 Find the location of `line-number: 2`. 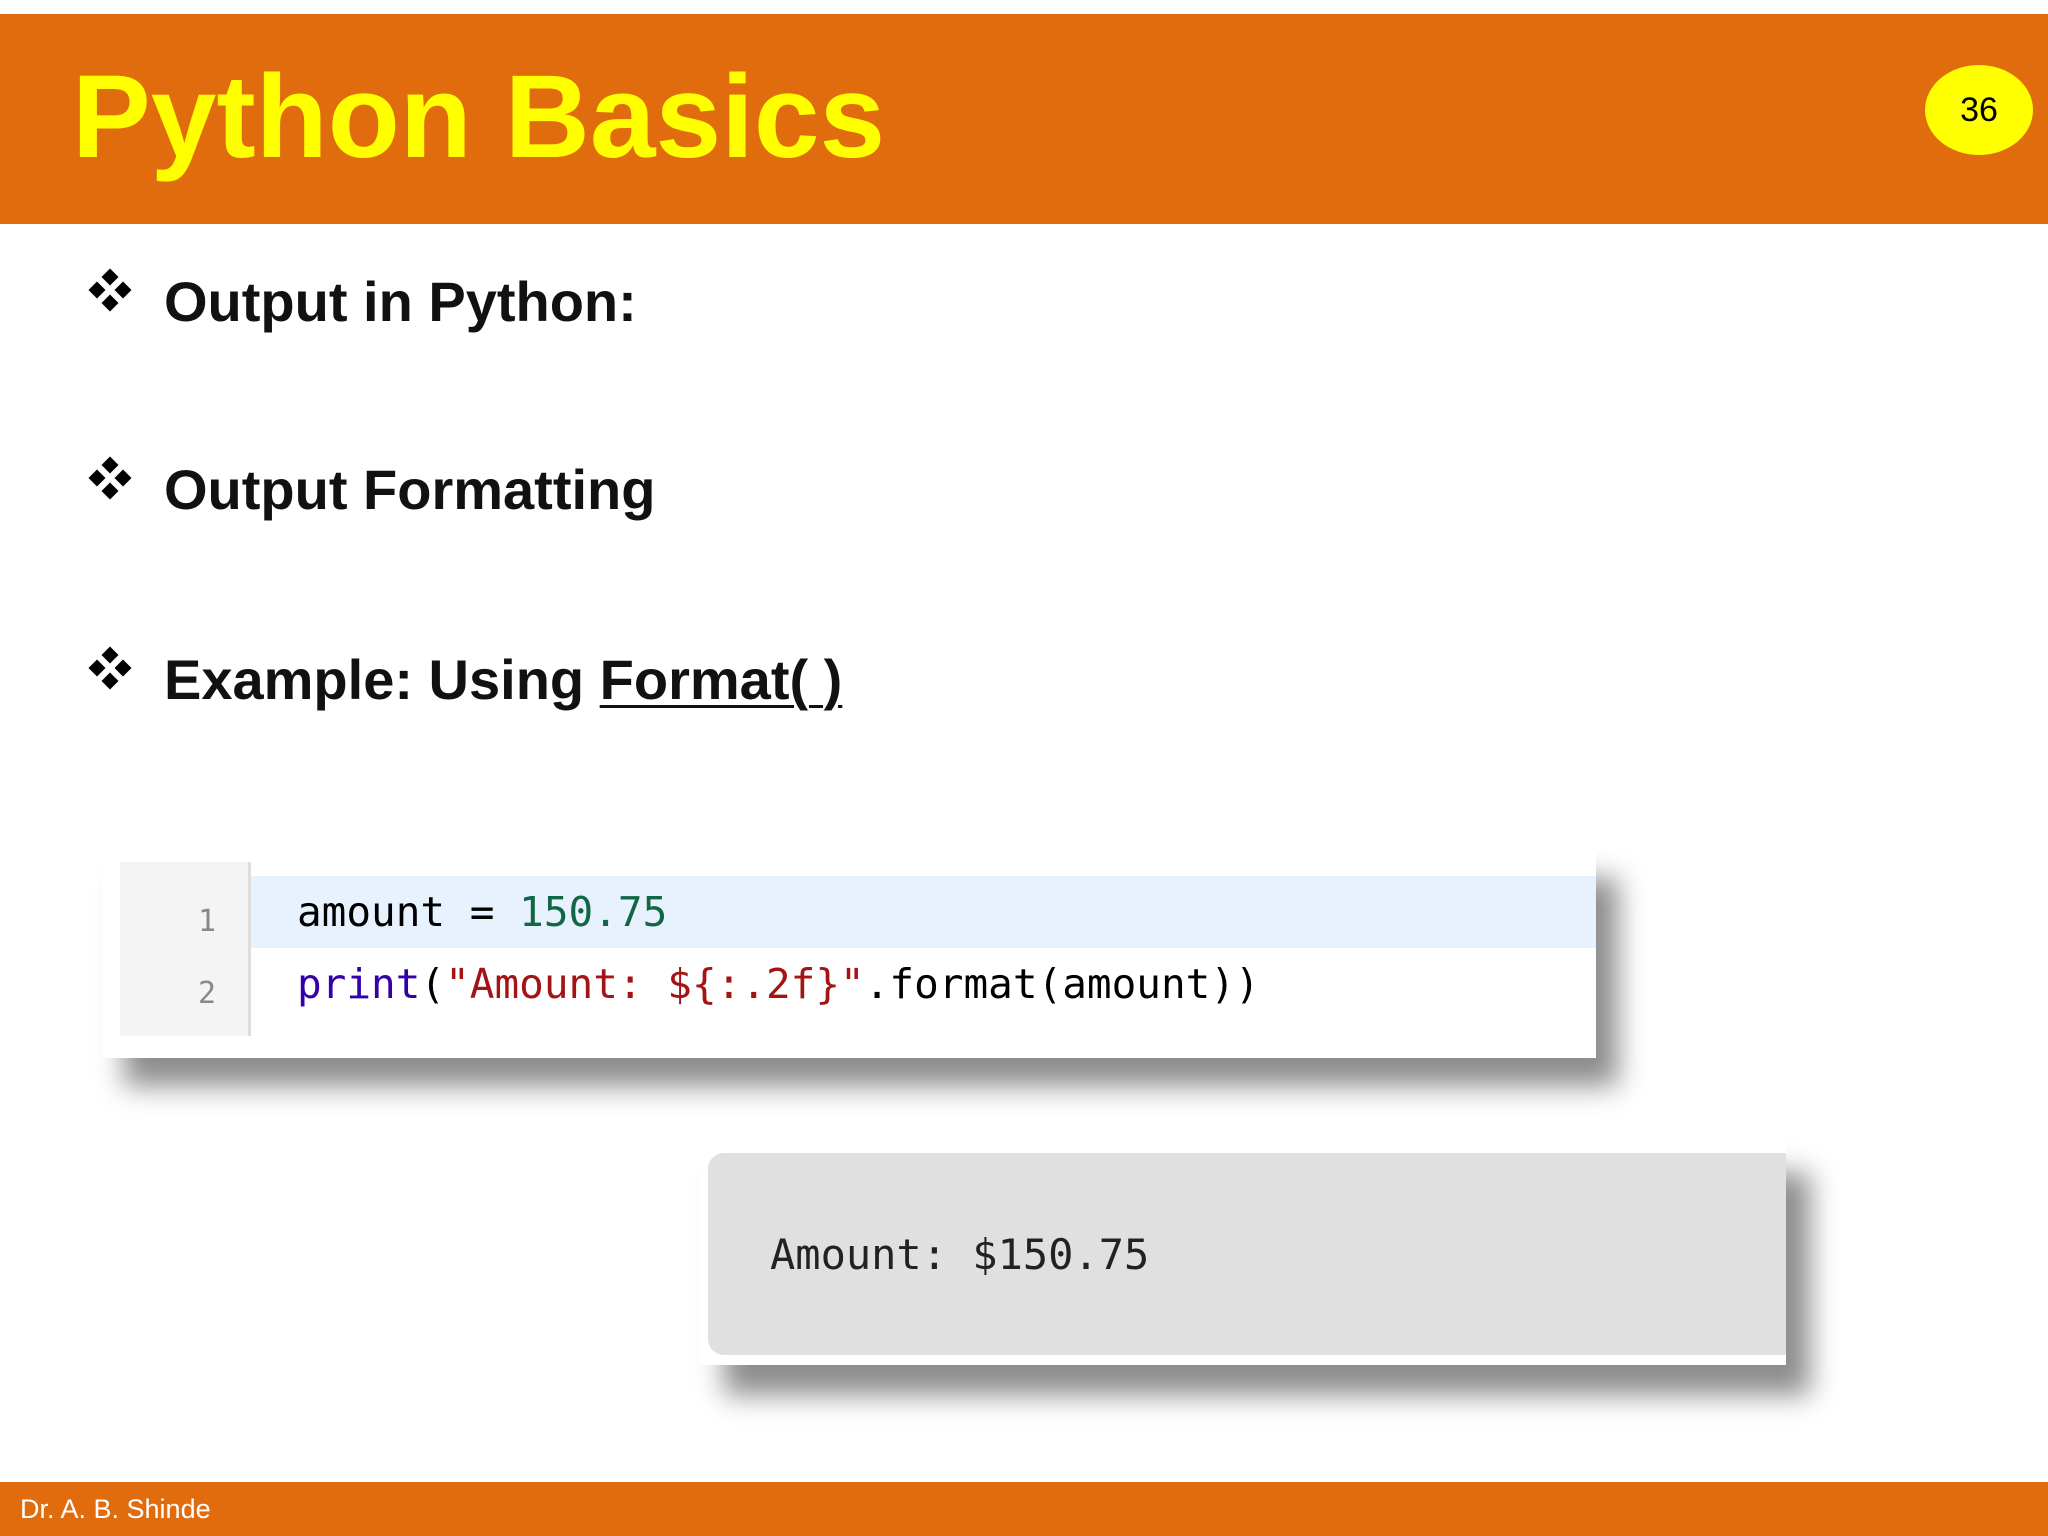

line-number: 2 is located at coordinates (206, 993).